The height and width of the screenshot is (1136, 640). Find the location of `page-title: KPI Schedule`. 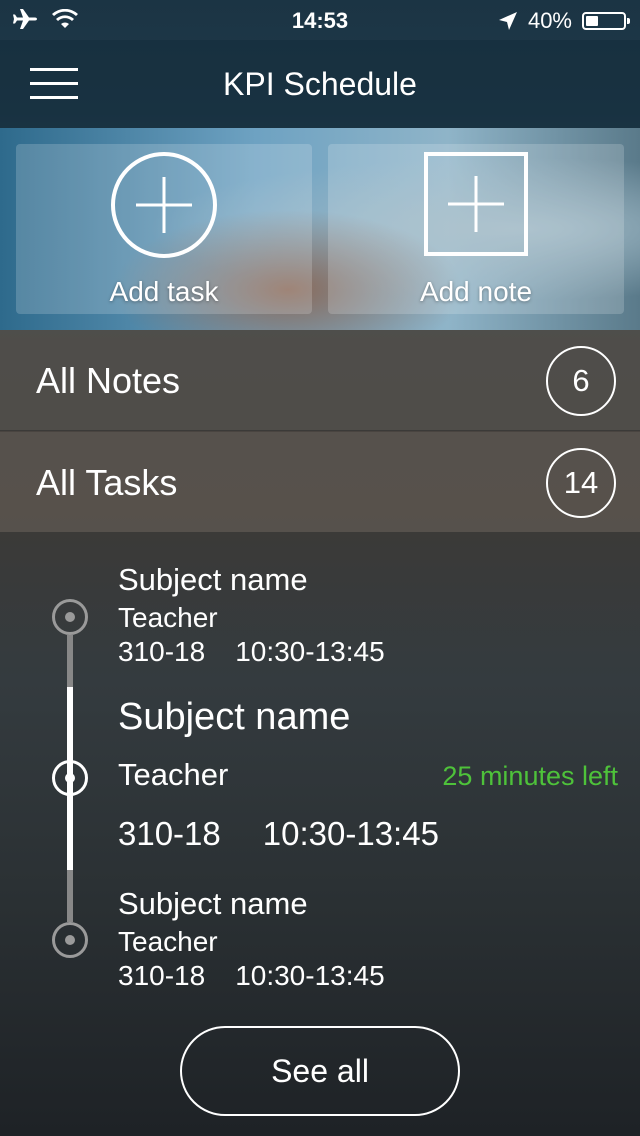

page-title: KPI Schedule is located at coordinates (320, 84).